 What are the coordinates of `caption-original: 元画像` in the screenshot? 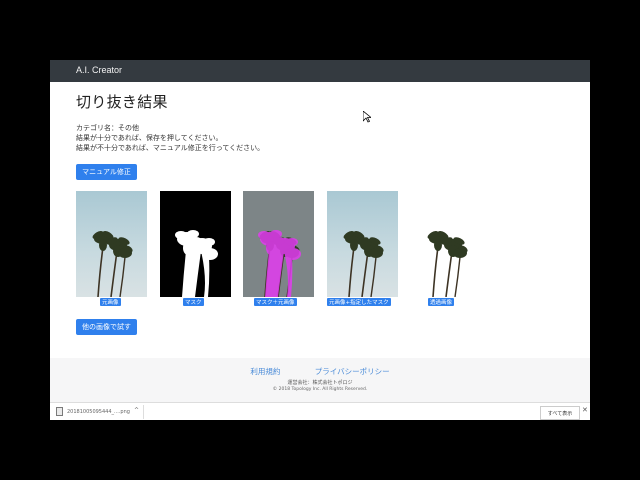 It's located at (110, 302).